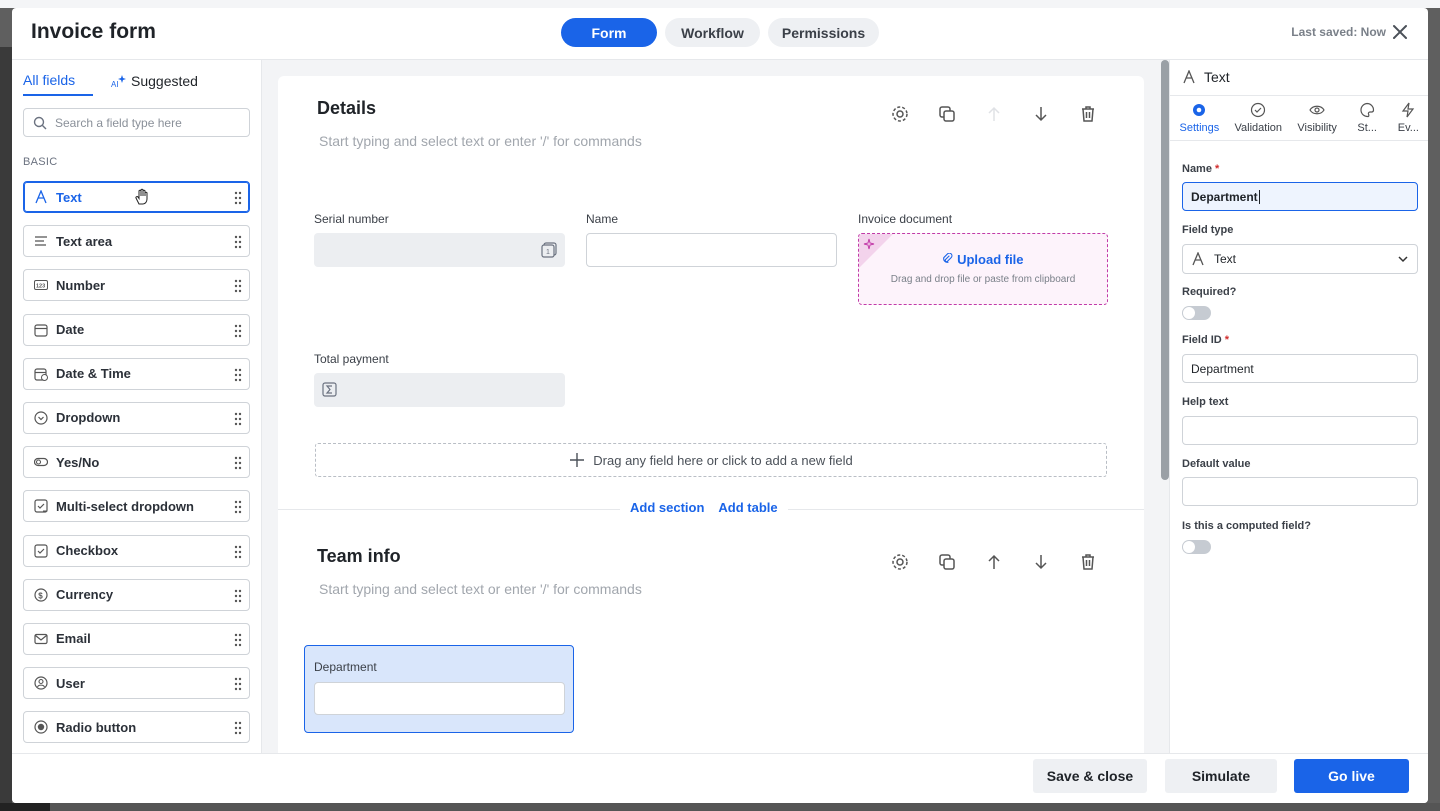  Describe the element at coordinates (1090, 776) in the screenshot. I see `save-close-button: Save & close` at that location.